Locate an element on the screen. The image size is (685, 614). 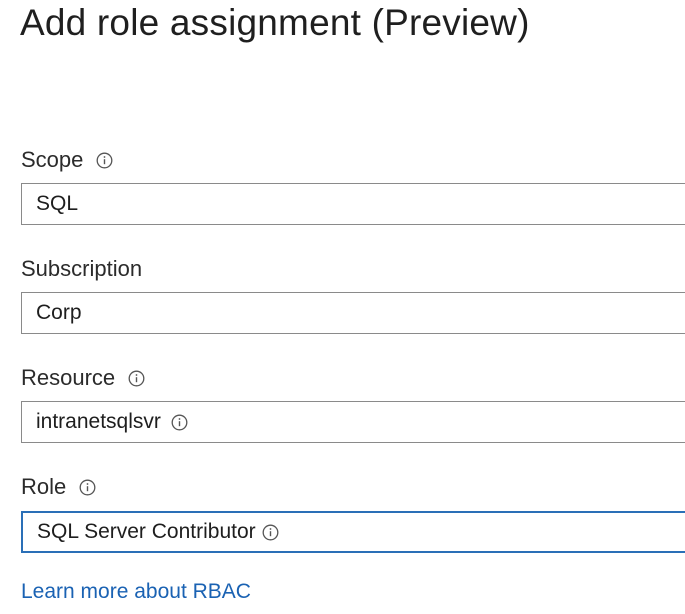
scope-info-icon is located at coordinates (104, 160).